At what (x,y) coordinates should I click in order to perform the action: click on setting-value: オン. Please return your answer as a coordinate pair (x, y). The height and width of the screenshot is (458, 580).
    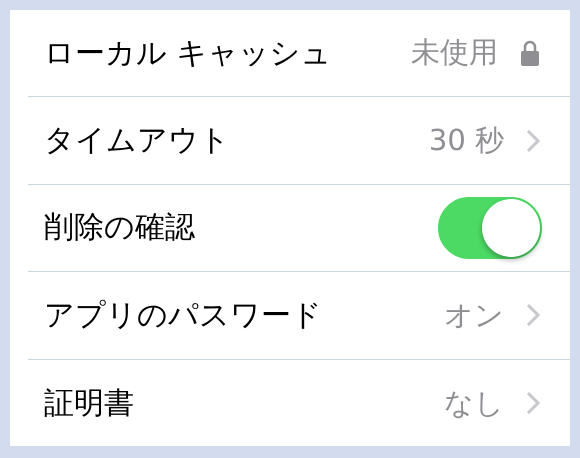
    Looking at the image, I should click on (474, 315).